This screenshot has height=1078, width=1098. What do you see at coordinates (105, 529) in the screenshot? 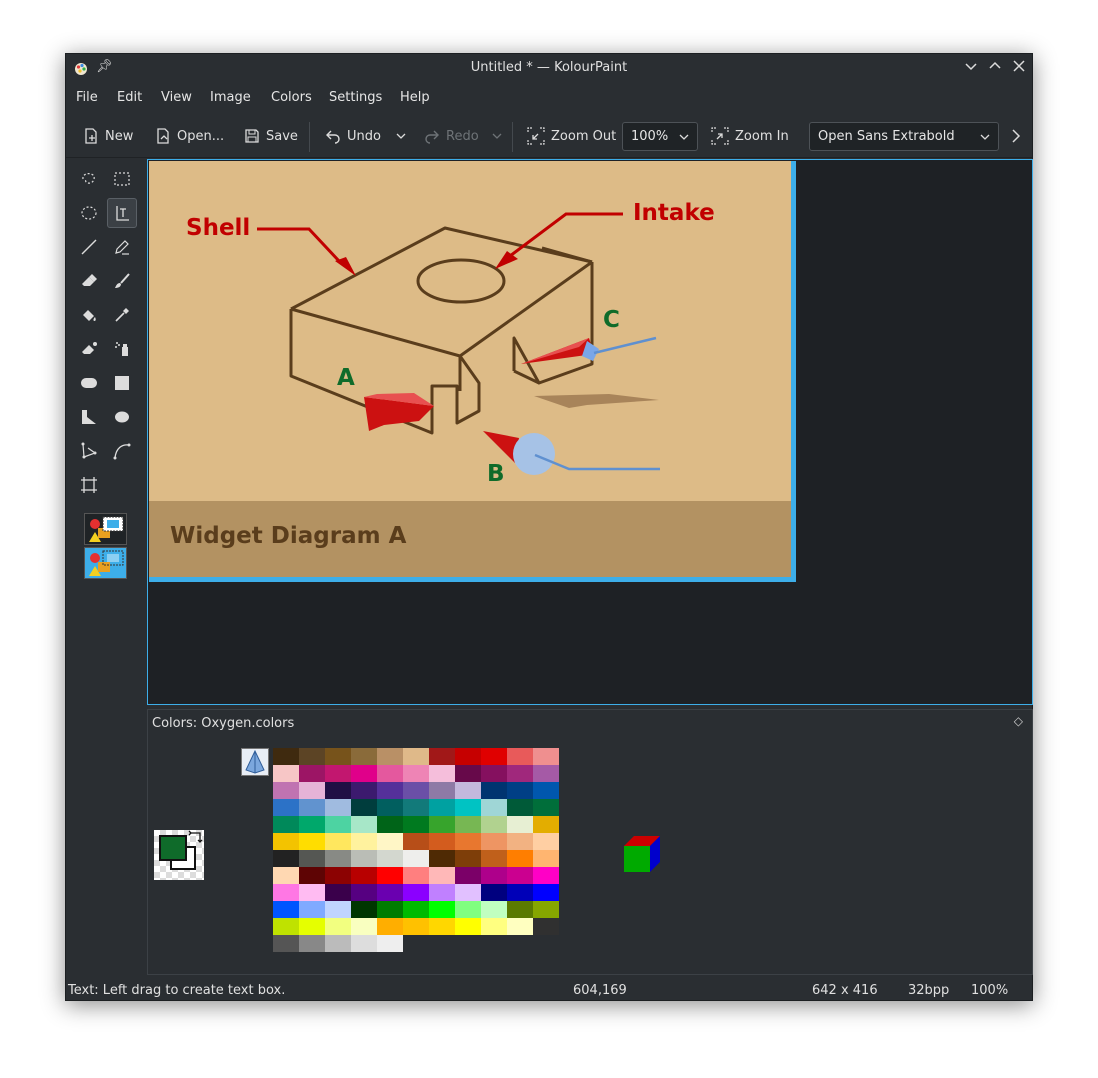
I see `opaque-selection-option` at bounding box center [105, 529].